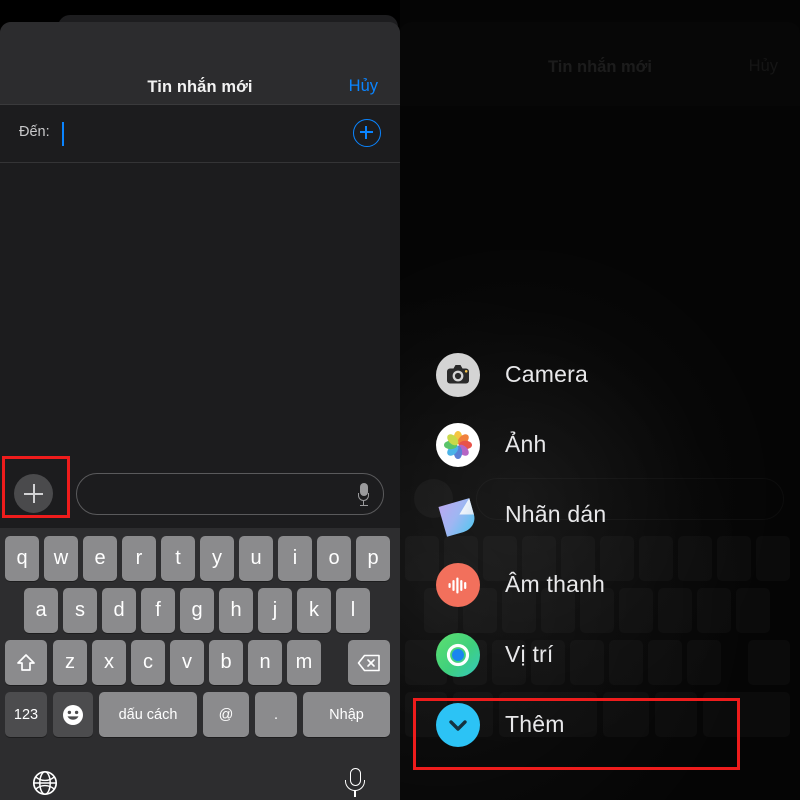 The width and height of the screenshot is (800, 800). What do you see at coordinates (80, 610) in the screenshot?
I see `key-s: s` at bounding box center [80, 610].